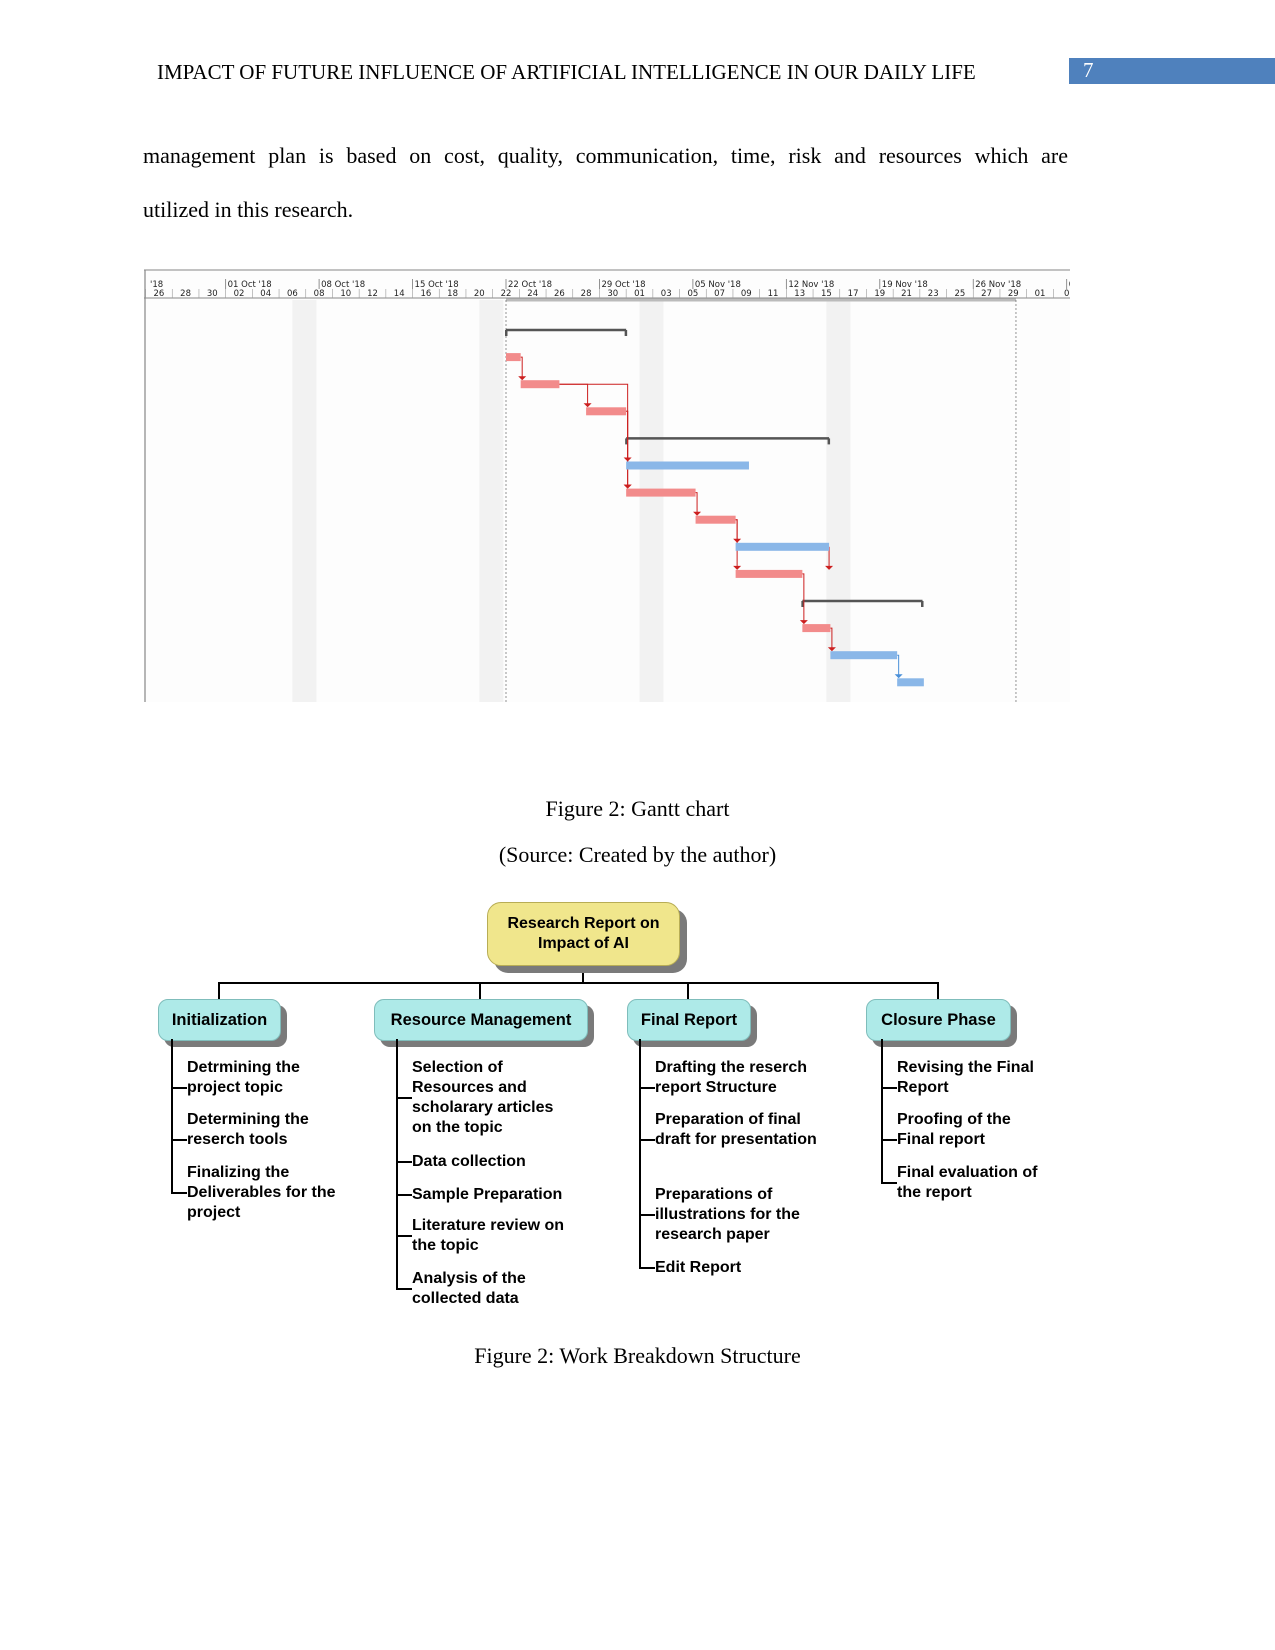 The image size is (1275, 1650). I want to click on minor-tick-label: 13, so click(799, 294).